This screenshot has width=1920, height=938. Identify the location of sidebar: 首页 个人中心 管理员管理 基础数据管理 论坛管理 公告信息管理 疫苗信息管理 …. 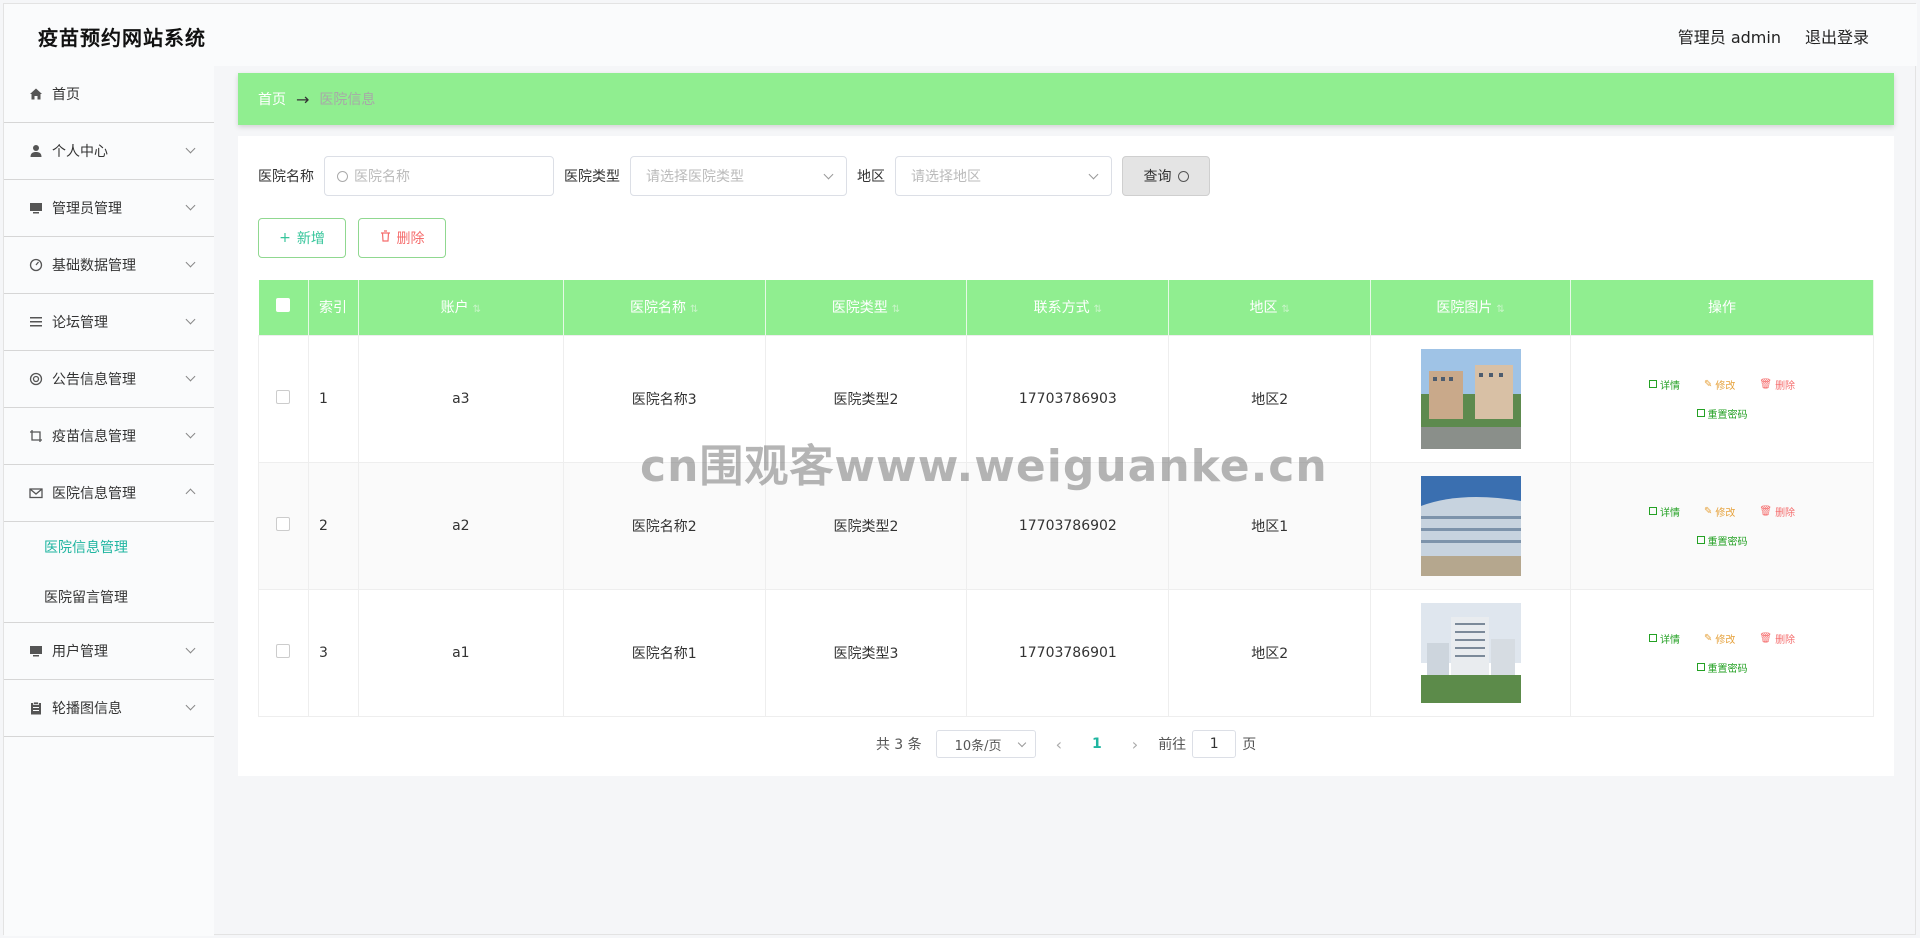
(109, 501).